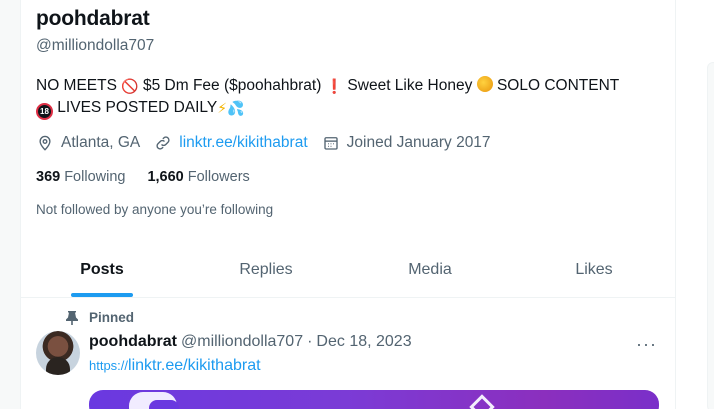 The image size is (714, 409). I want to click on tweet-author-handle: @milliondolla707, so click(242, 342).